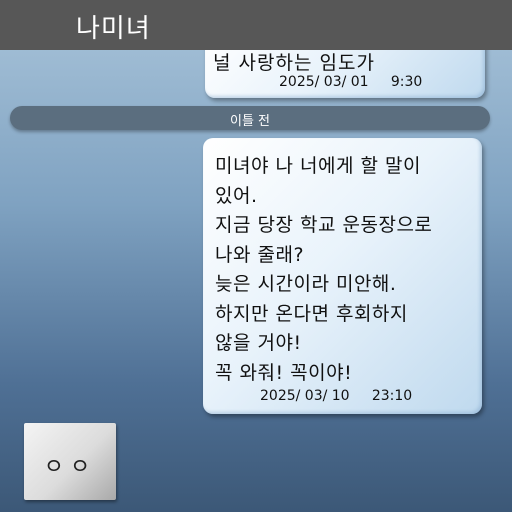 The image size is (512, 512). I want to click on chat-header: 나미녀, so click(256, 25).